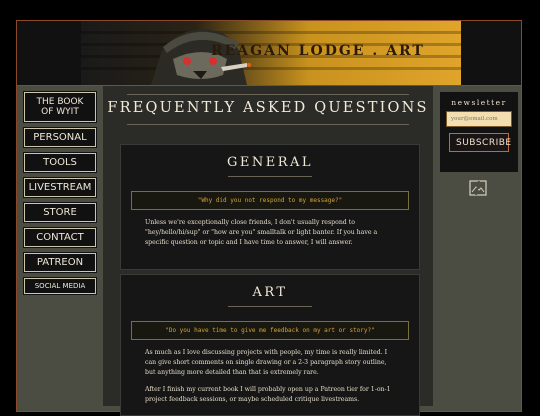  I want to click on nav-patreon: PATREON, so click(60, 262).